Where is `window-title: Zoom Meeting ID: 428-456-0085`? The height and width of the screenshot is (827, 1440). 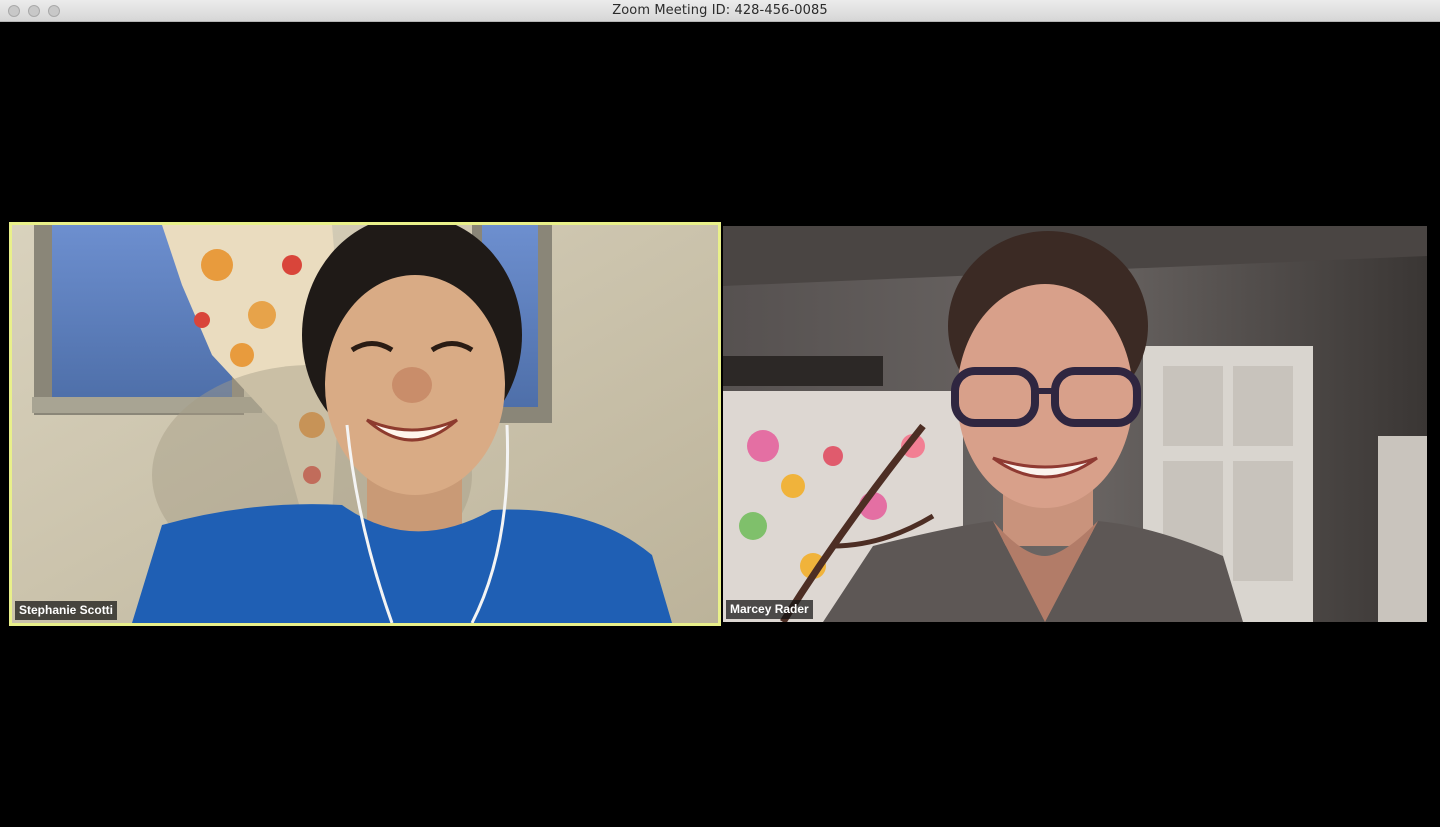
window-title: Zoom Meeting ID: 428-456-0085 is located at coordinates (720, 10).